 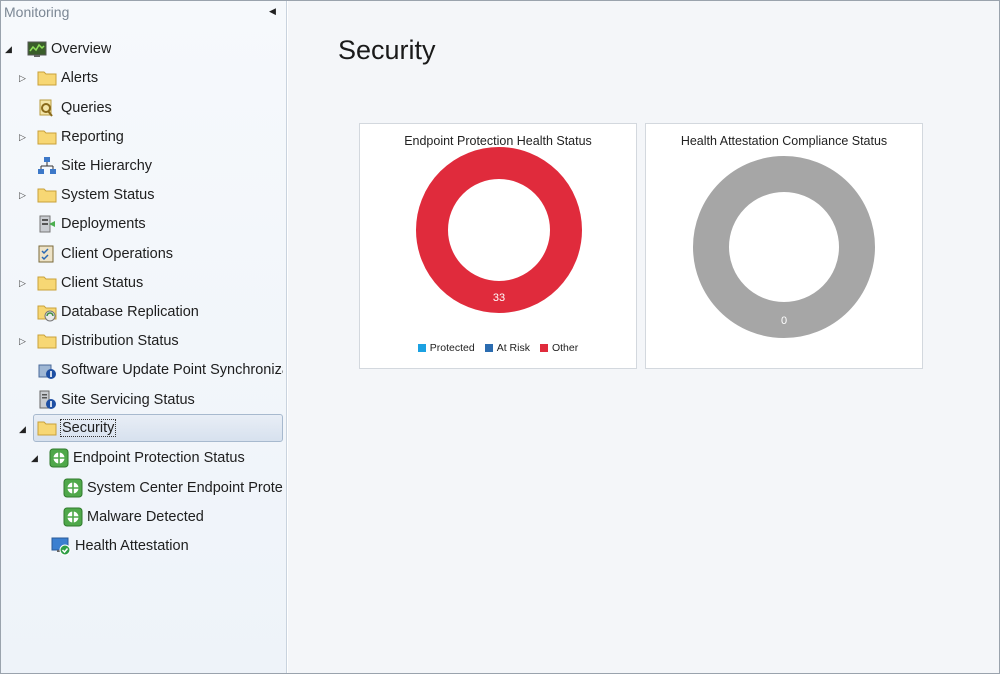 I want to click on site-servicing-icon, so click(x=47, y=400).